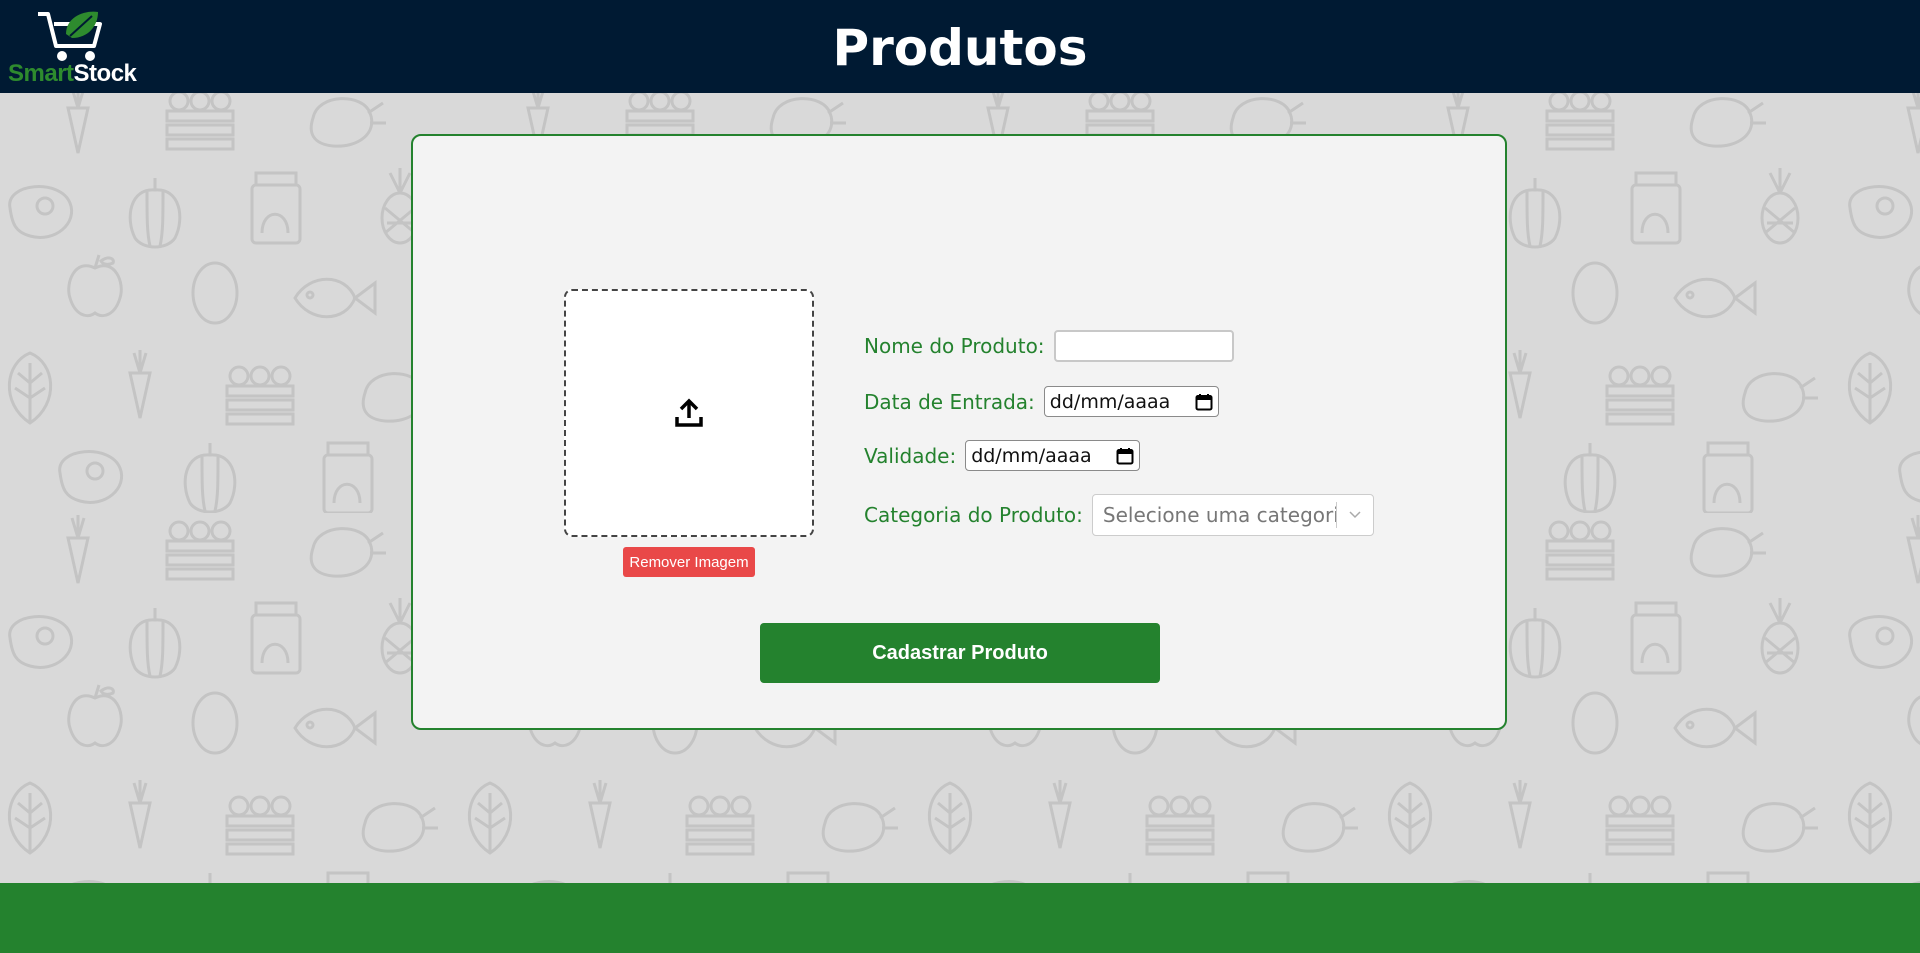  I want to click on top-header: SmartStock Produtos, so click(960, 46).